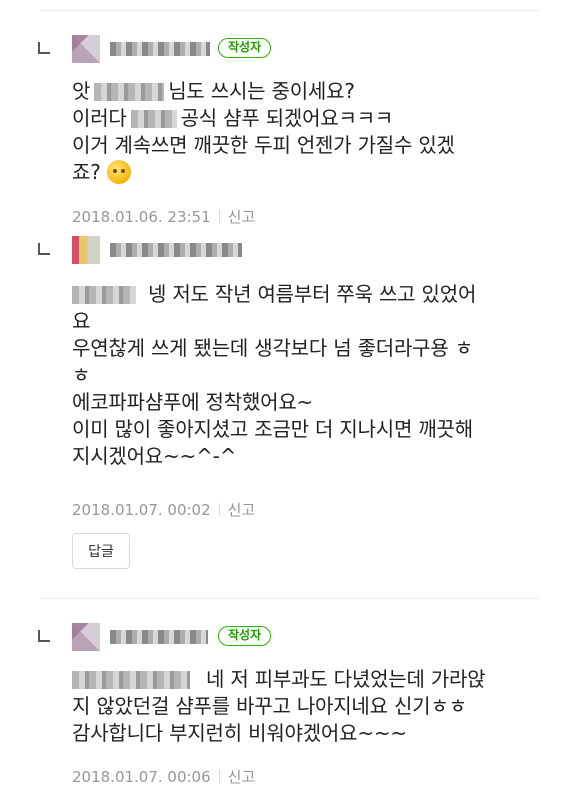 The image size is (582, 796). What do you see at coordinates (81, 375) in the screenshot?
I see `comment-line: ㅎ` at bounding box center [81, 375].